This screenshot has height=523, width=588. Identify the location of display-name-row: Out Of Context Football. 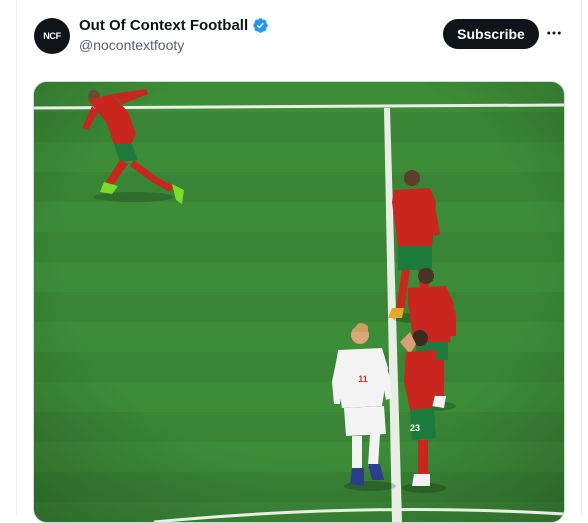
(174, 25).